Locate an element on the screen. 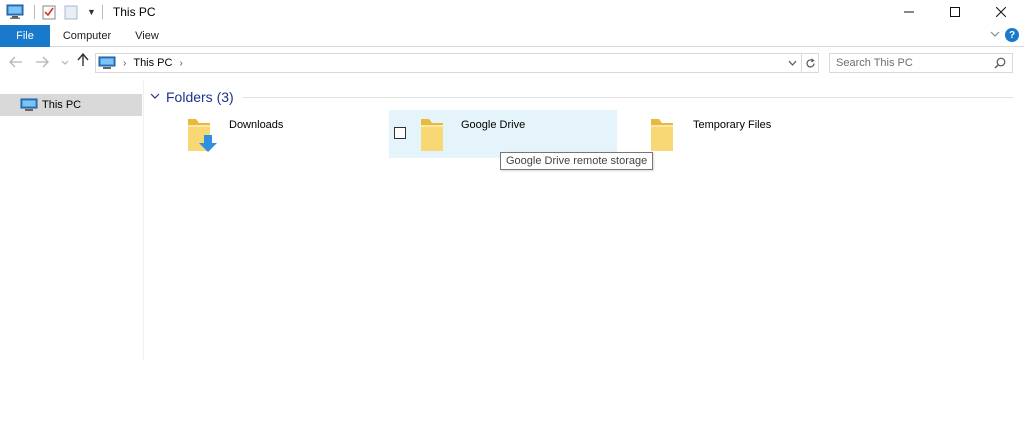 Image resolution: width=1024 pixels, height=437 pixels. folder-name: Google Drive is located at coordinates (493, 125).